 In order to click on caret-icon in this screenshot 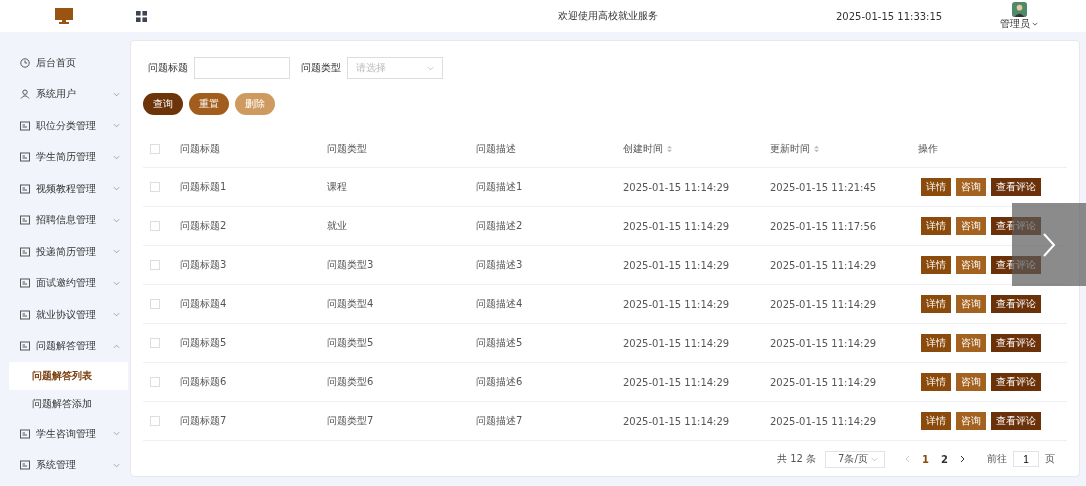, I will do `click(1035, 24)`.